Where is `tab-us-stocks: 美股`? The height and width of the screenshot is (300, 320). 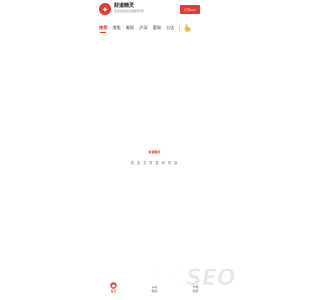
tab-us-stocks: 美股 is located at coordinates (130, 28).